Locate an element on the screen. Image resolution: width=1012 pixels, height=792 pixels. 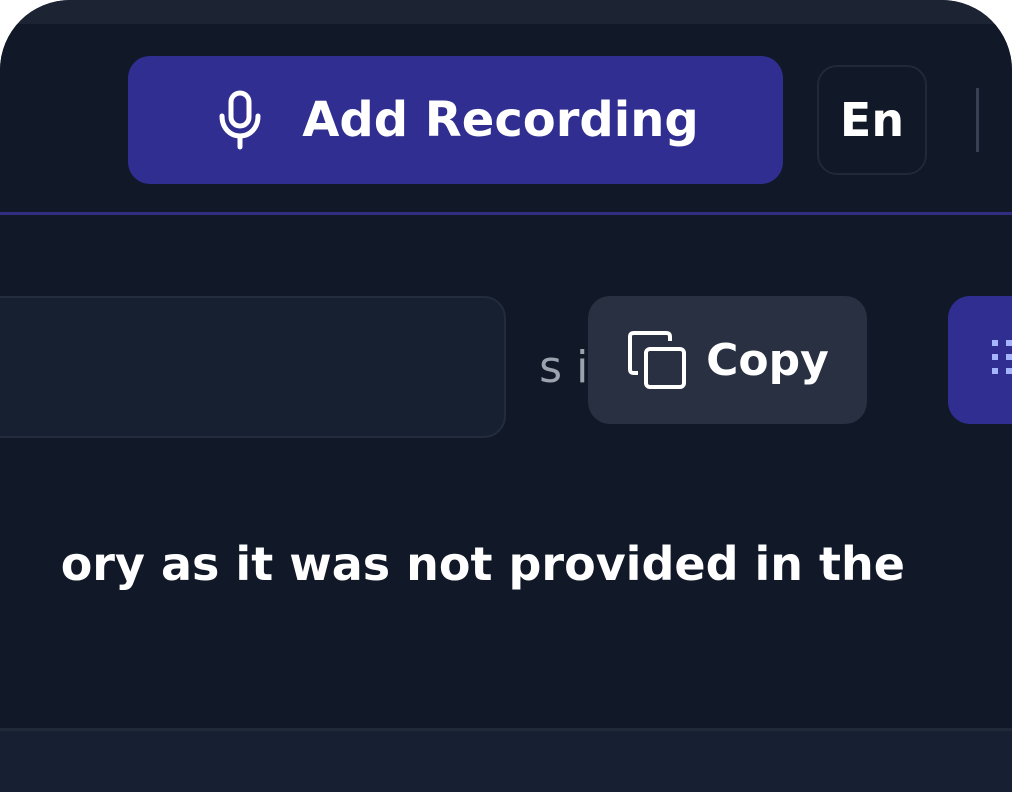
footer-bar is located at coordinates (506, 760).